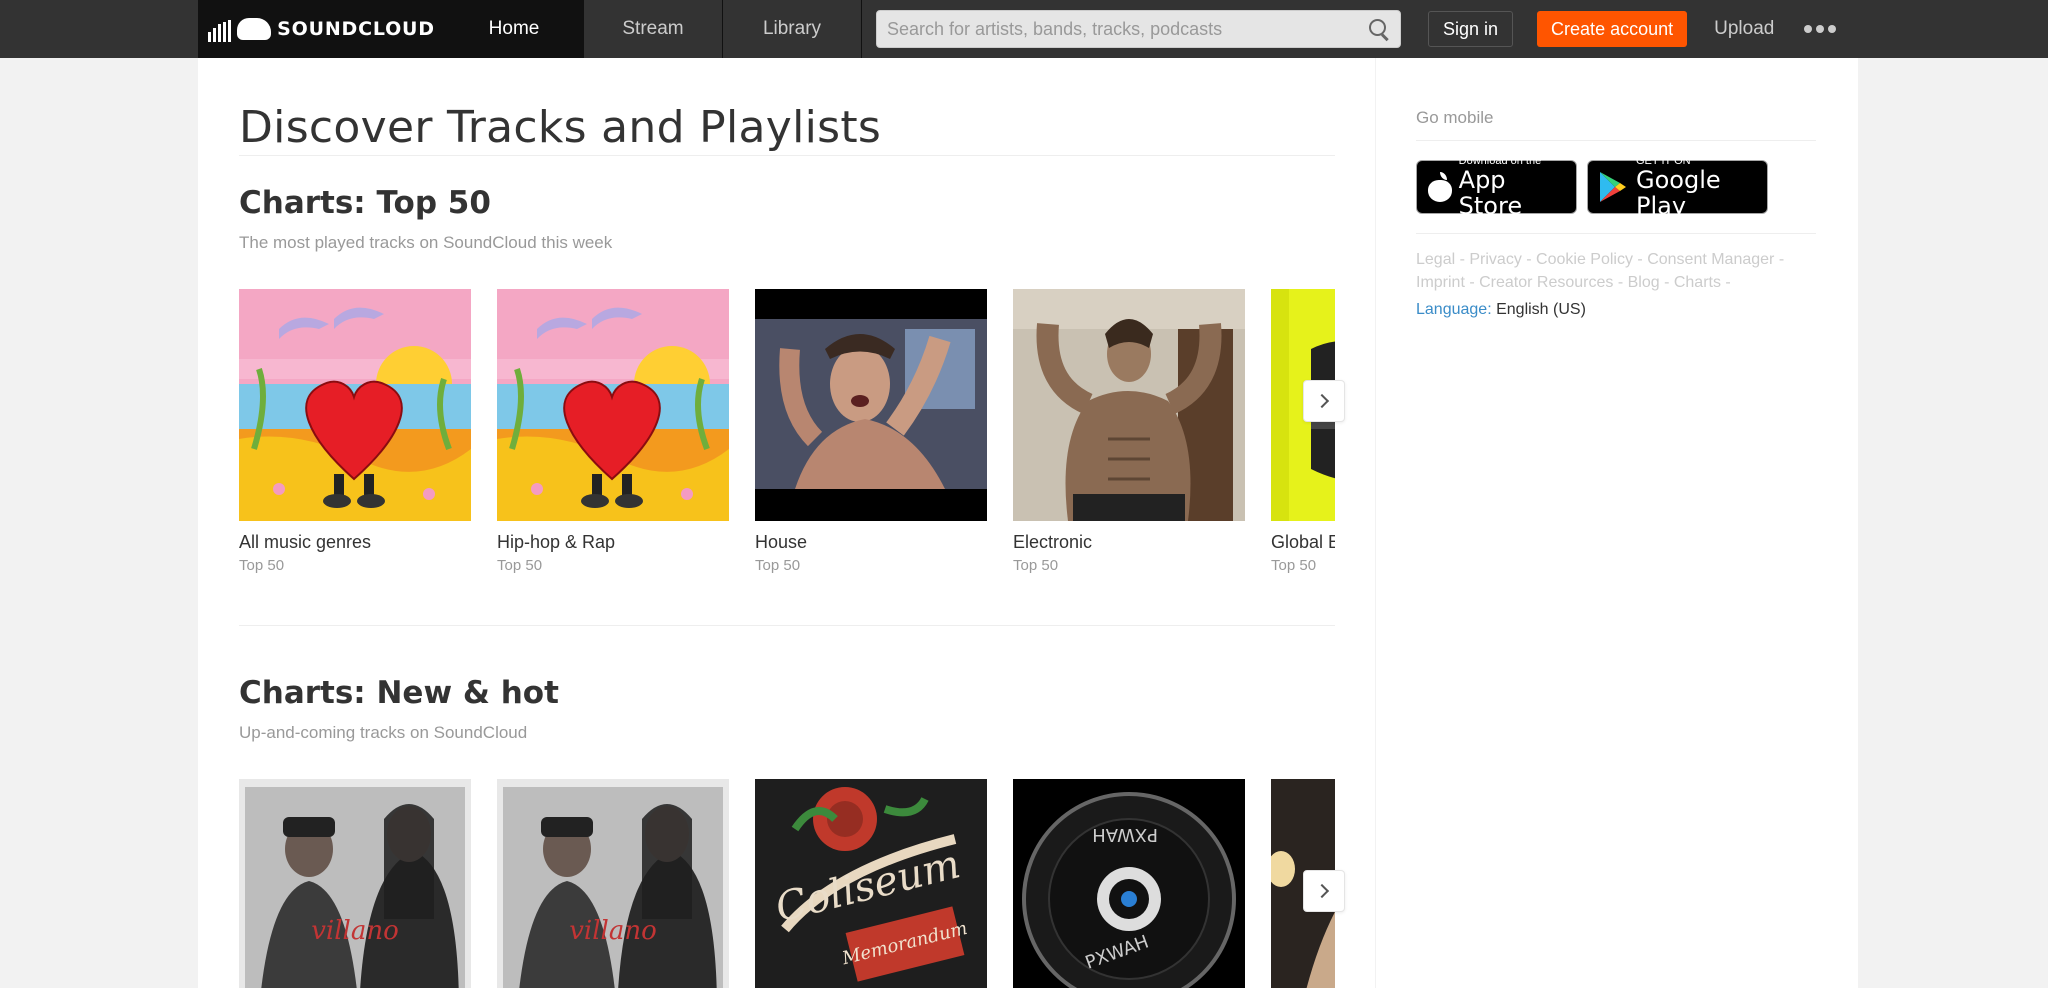 The image size is (2048, 988). I want to click on soundcloud-bars-icon, so click(220, 29).